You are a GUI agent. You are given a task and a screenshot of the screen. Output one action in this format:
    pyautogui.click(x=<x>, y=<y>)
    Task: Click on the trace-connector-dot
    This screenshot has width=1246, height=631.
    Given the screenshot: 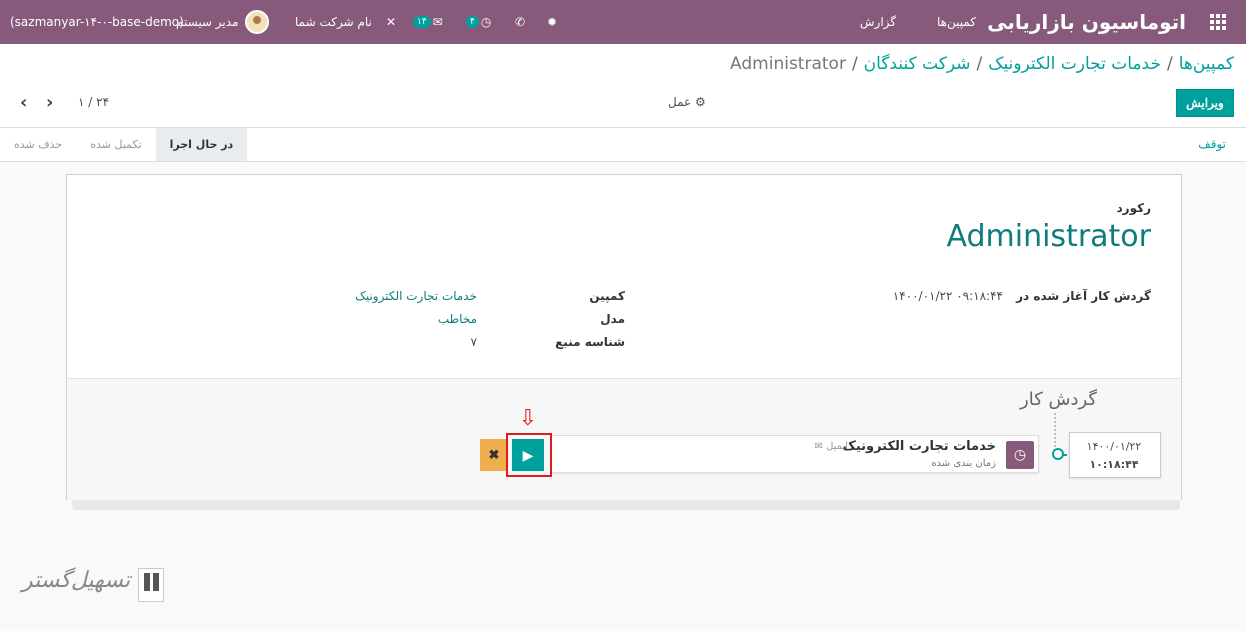 What is the action you would take?
    pyautogui.click(x=1058, y=454)
    